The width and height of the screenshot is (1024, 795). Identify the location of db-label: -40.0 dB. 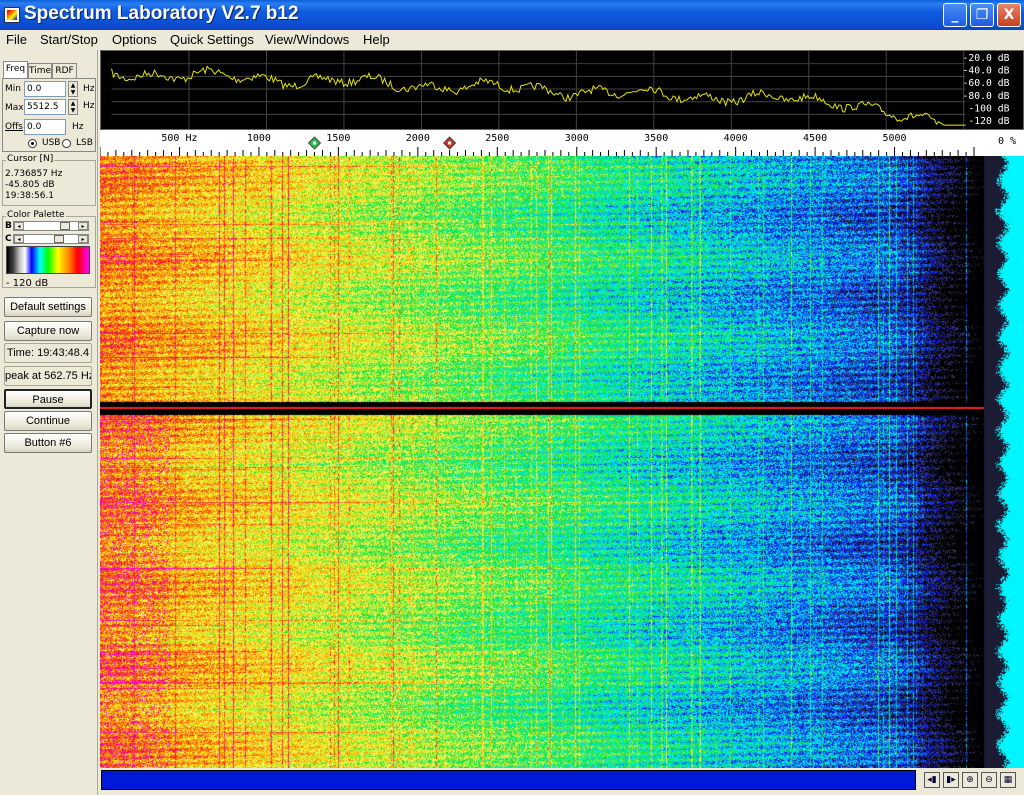
(986, 70).